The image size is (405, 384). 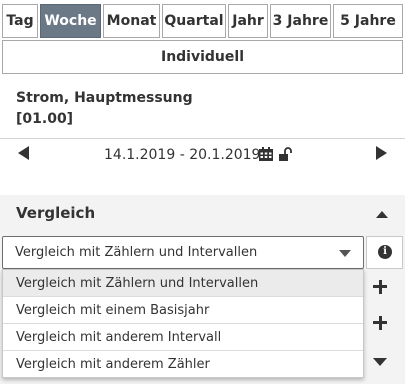 I want to click on unlock-icon, so click(x=286, y=154).